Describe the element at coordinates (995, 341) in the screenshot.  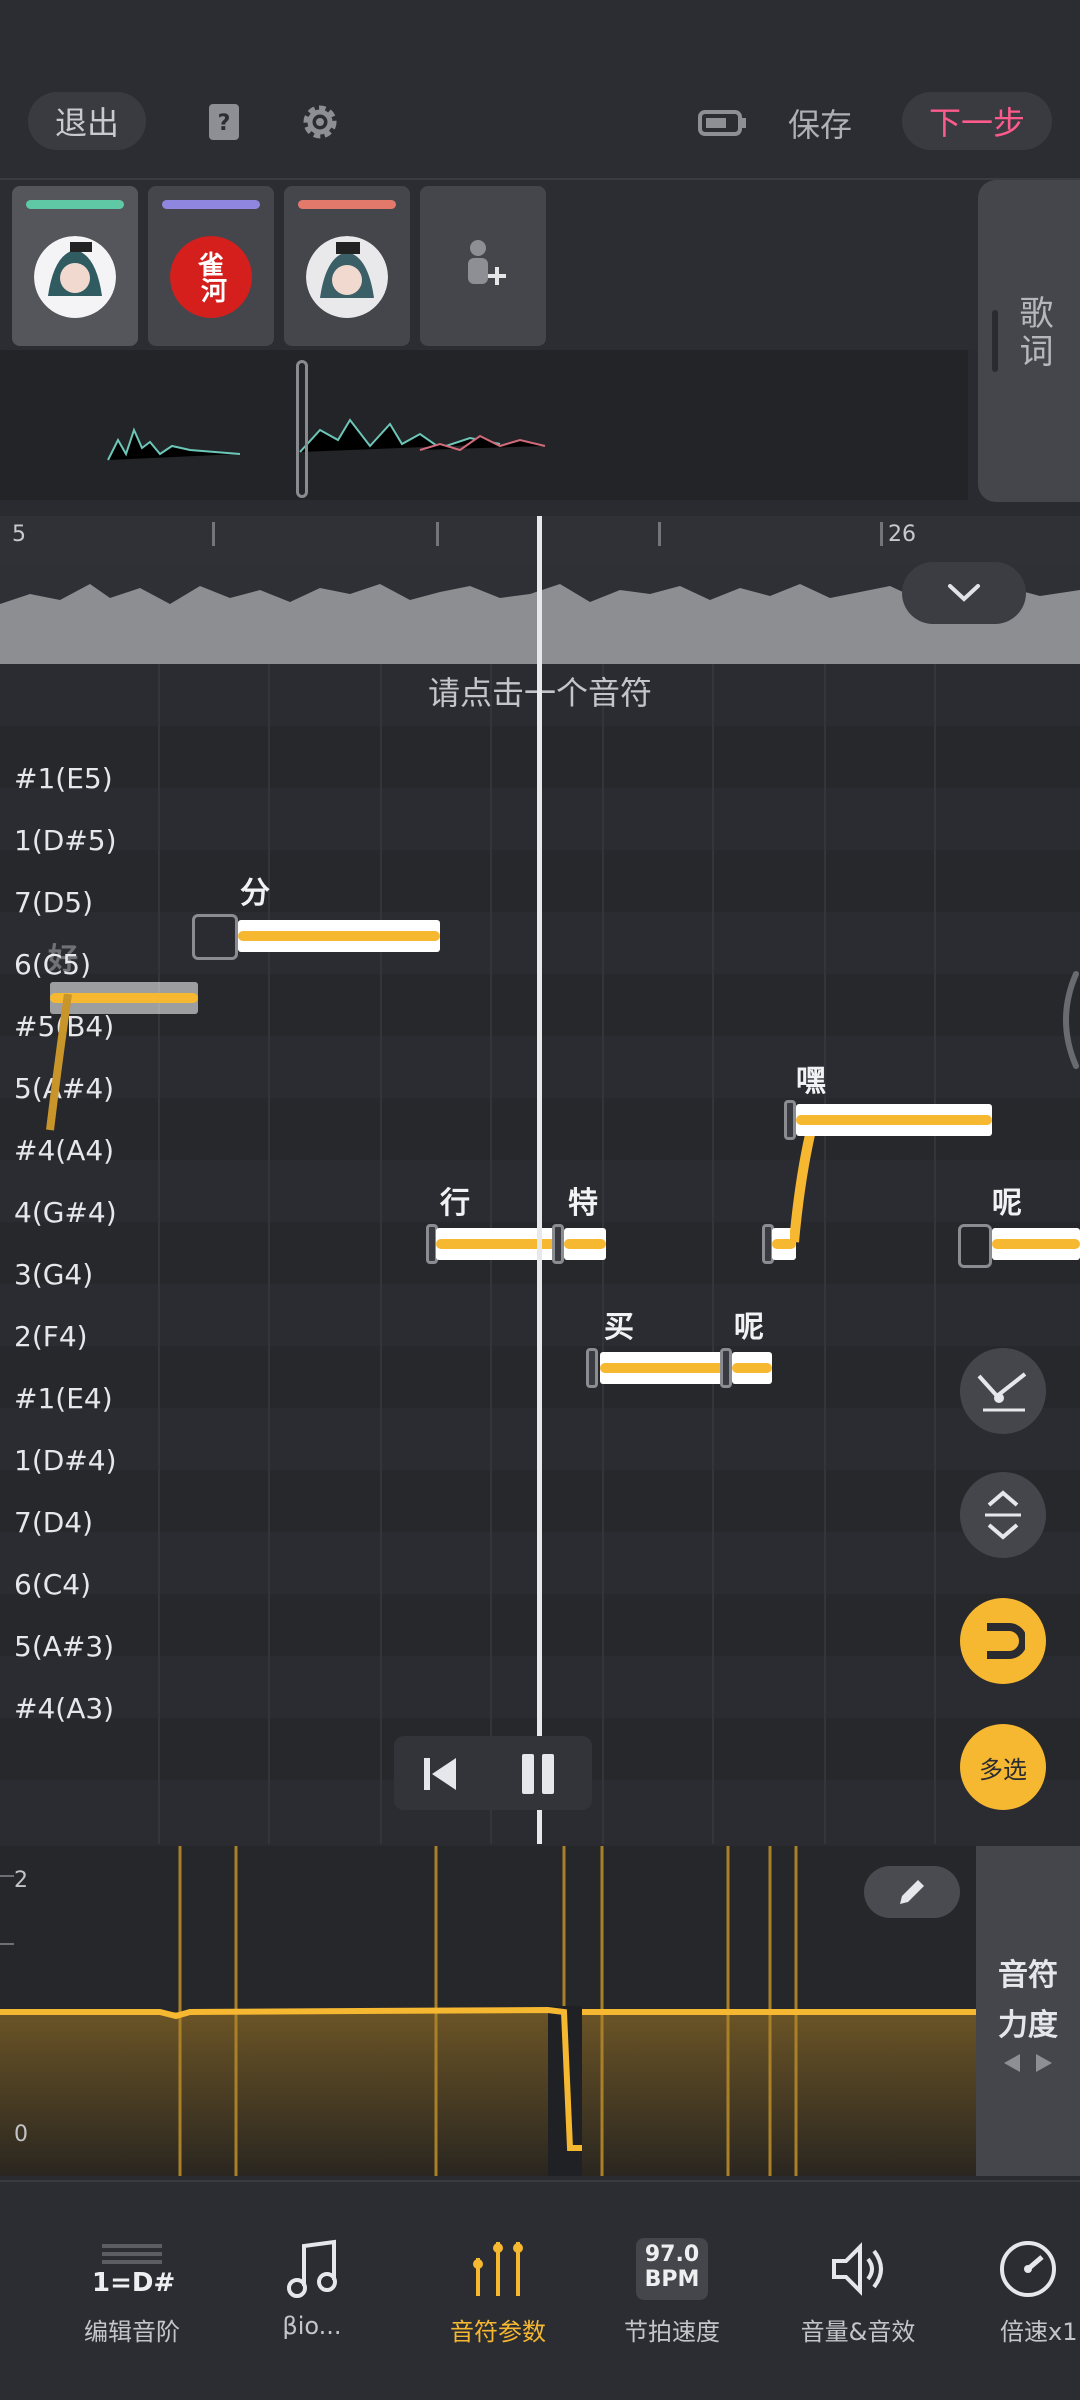
I see `drag-handle` at that location.